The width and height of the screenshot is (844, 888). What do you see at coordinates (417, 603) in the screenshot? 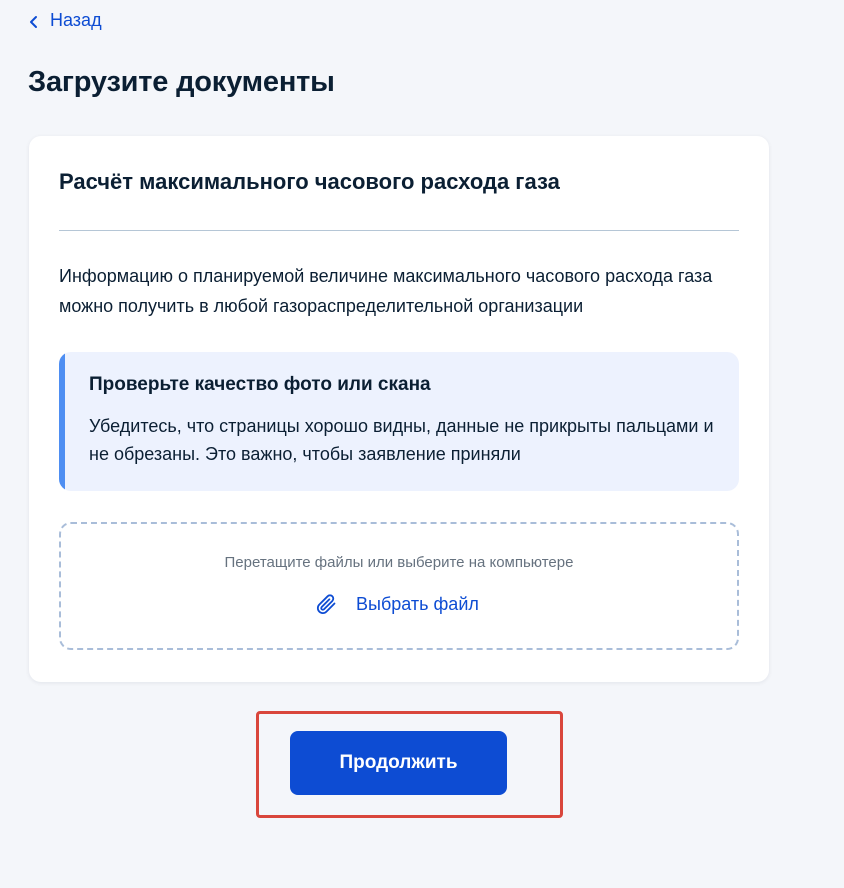
I see `choose-file-label: Выбрать файл` at bounding box center [417, 603].